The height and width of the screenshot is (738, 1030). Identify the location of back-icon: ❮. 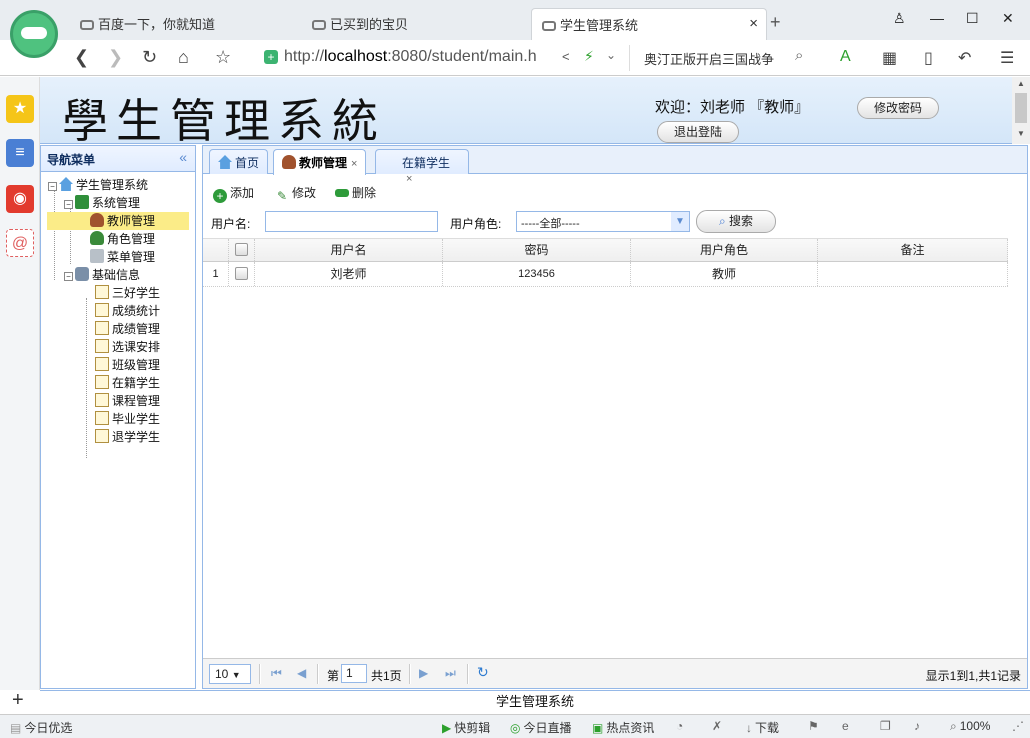
(81, 57).